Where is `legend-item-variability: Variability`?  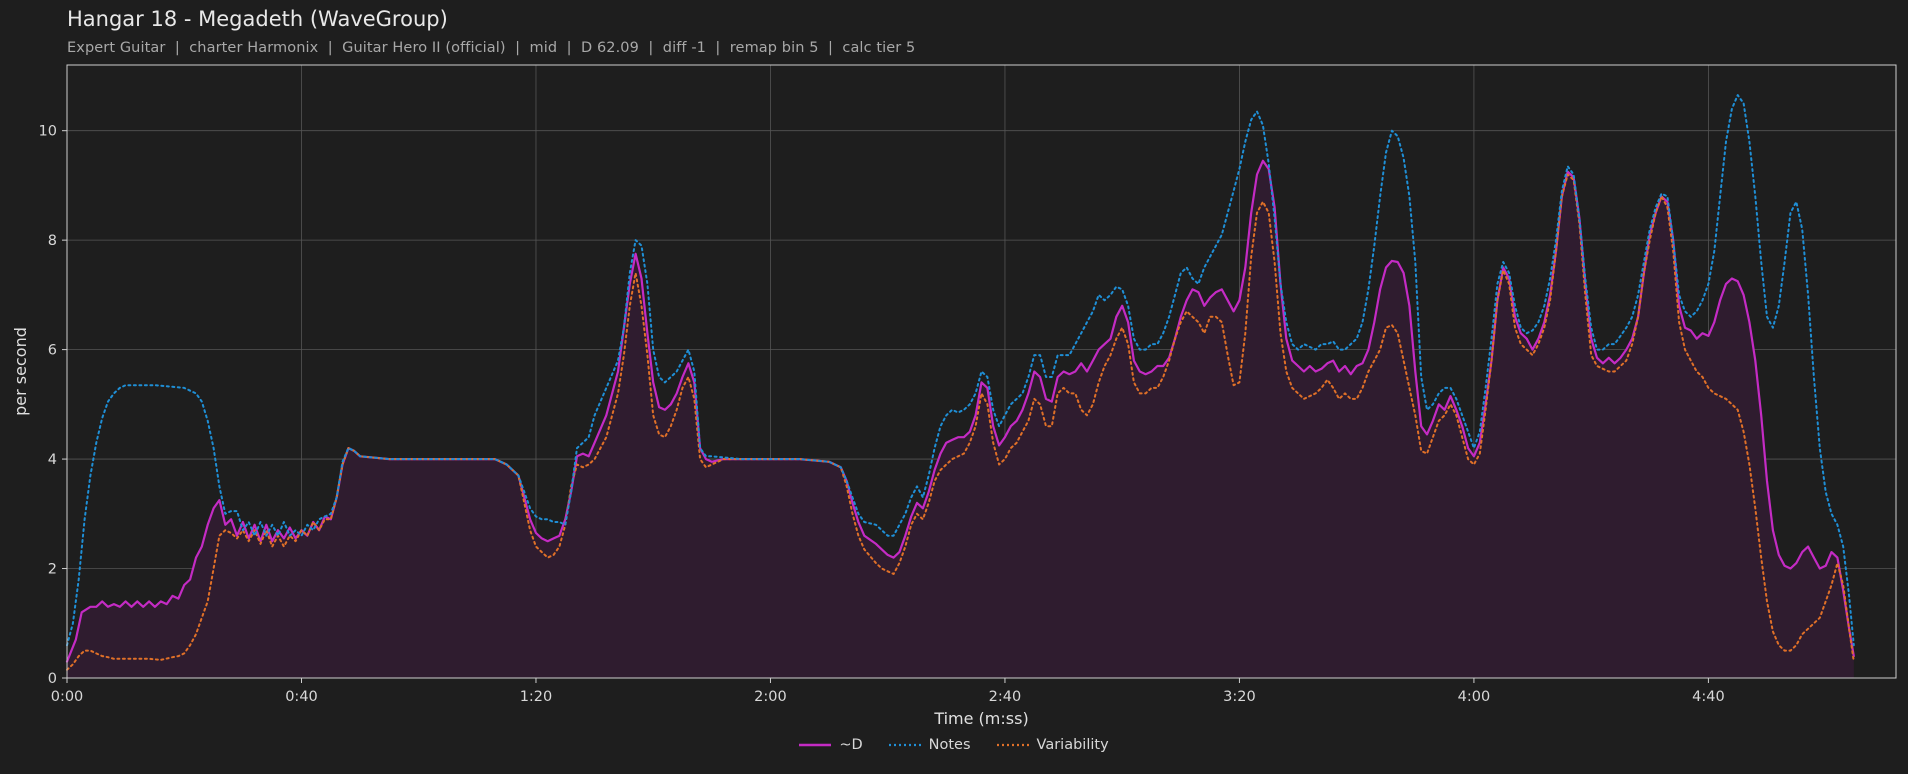 legend-item-variability: Variability is located at coordinates (1052, 745).